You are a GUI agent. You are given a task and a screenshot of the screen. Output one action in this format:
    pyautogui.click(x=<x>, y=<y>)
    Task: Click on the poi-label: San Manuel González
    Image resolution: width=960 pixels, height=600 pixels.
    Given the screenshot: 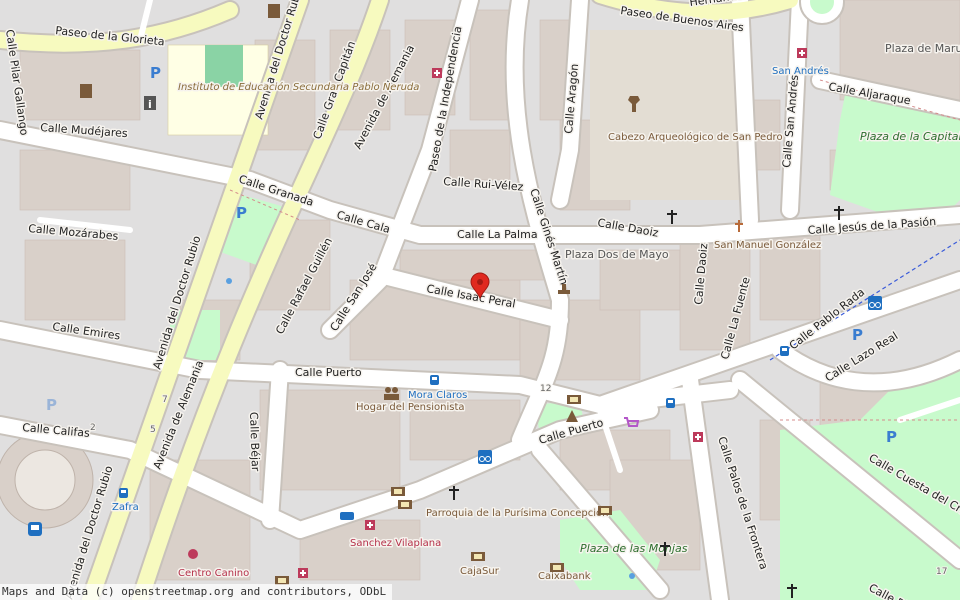 What is the action you would take?
    pyautogui.click(x=767, y=245)
    